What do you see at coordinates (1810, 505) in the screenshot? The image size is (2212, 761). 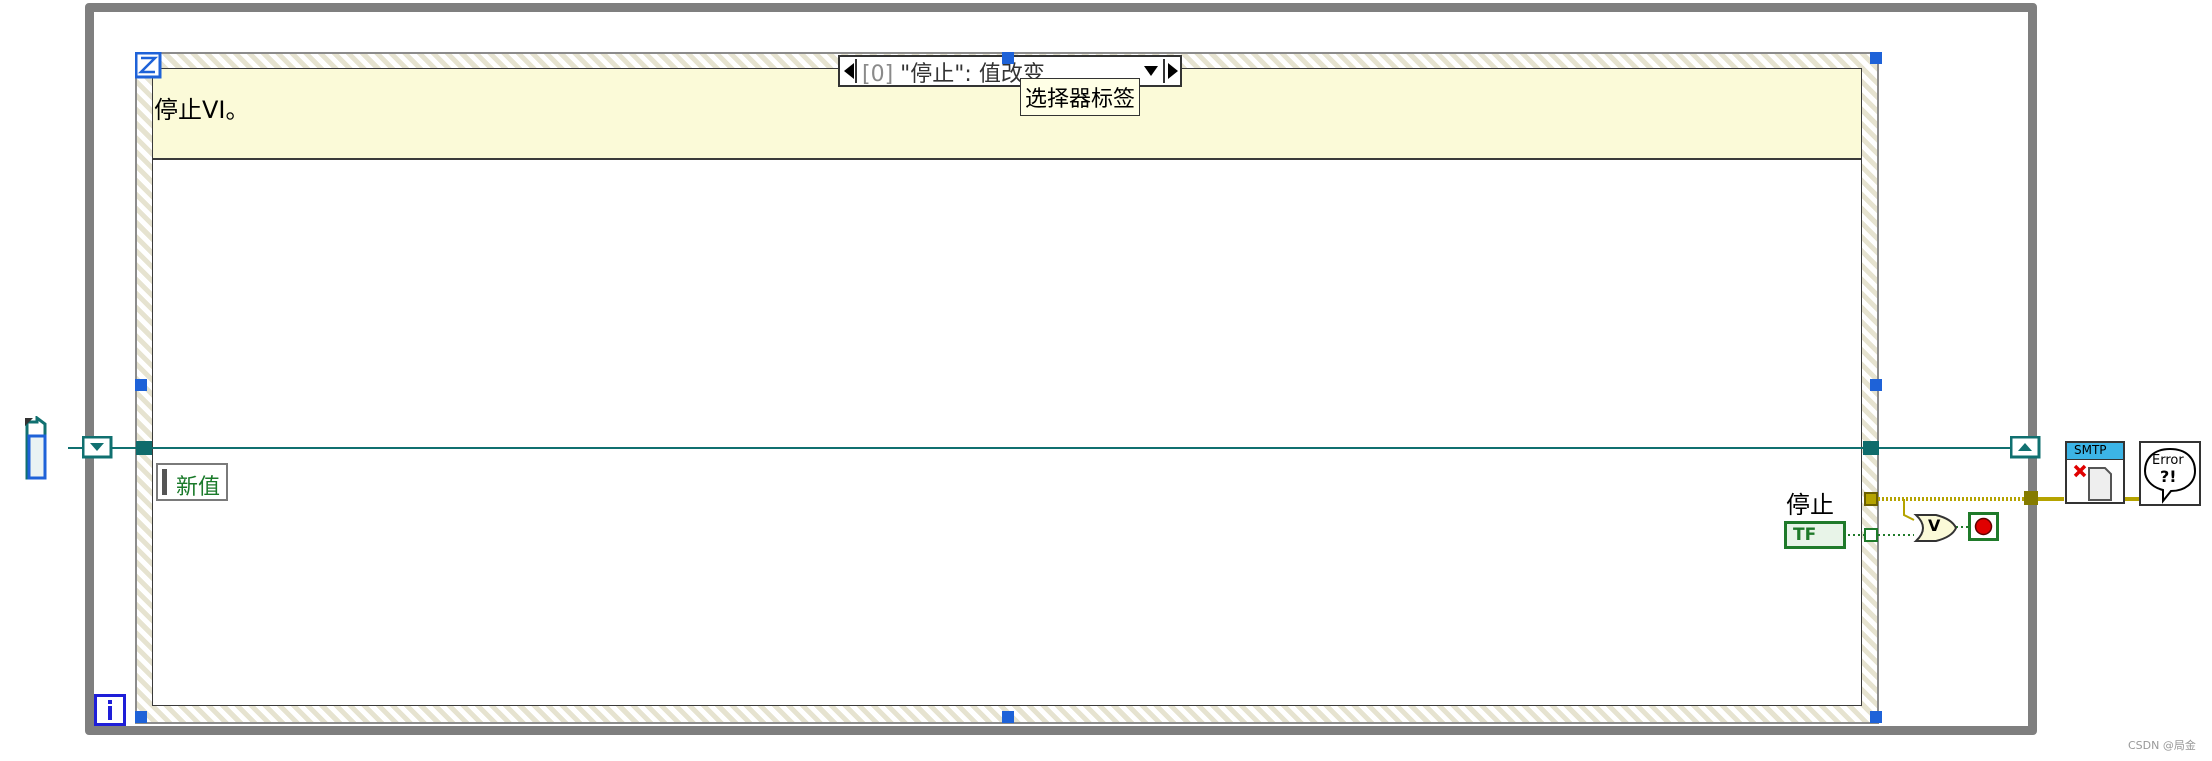 I see `stop-label: 停止` at bounding box center [1810, 505].